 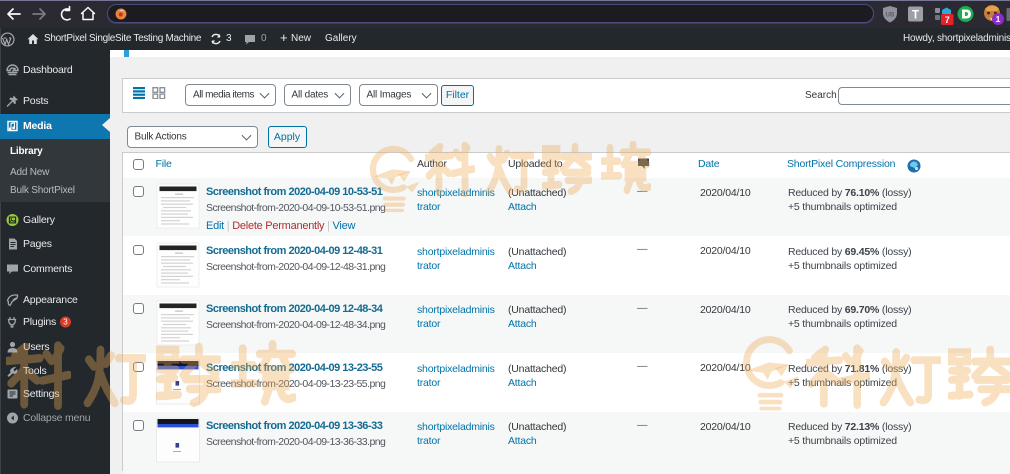 I want to click on svg-text: 1, so click(x=998, y=19).